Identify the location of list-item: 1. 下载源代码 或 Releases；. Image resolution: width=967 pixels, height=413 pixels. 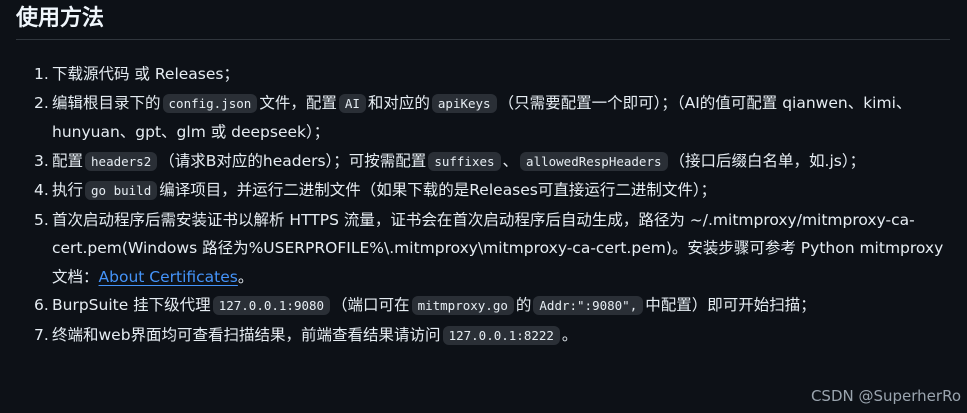
(484, 74).